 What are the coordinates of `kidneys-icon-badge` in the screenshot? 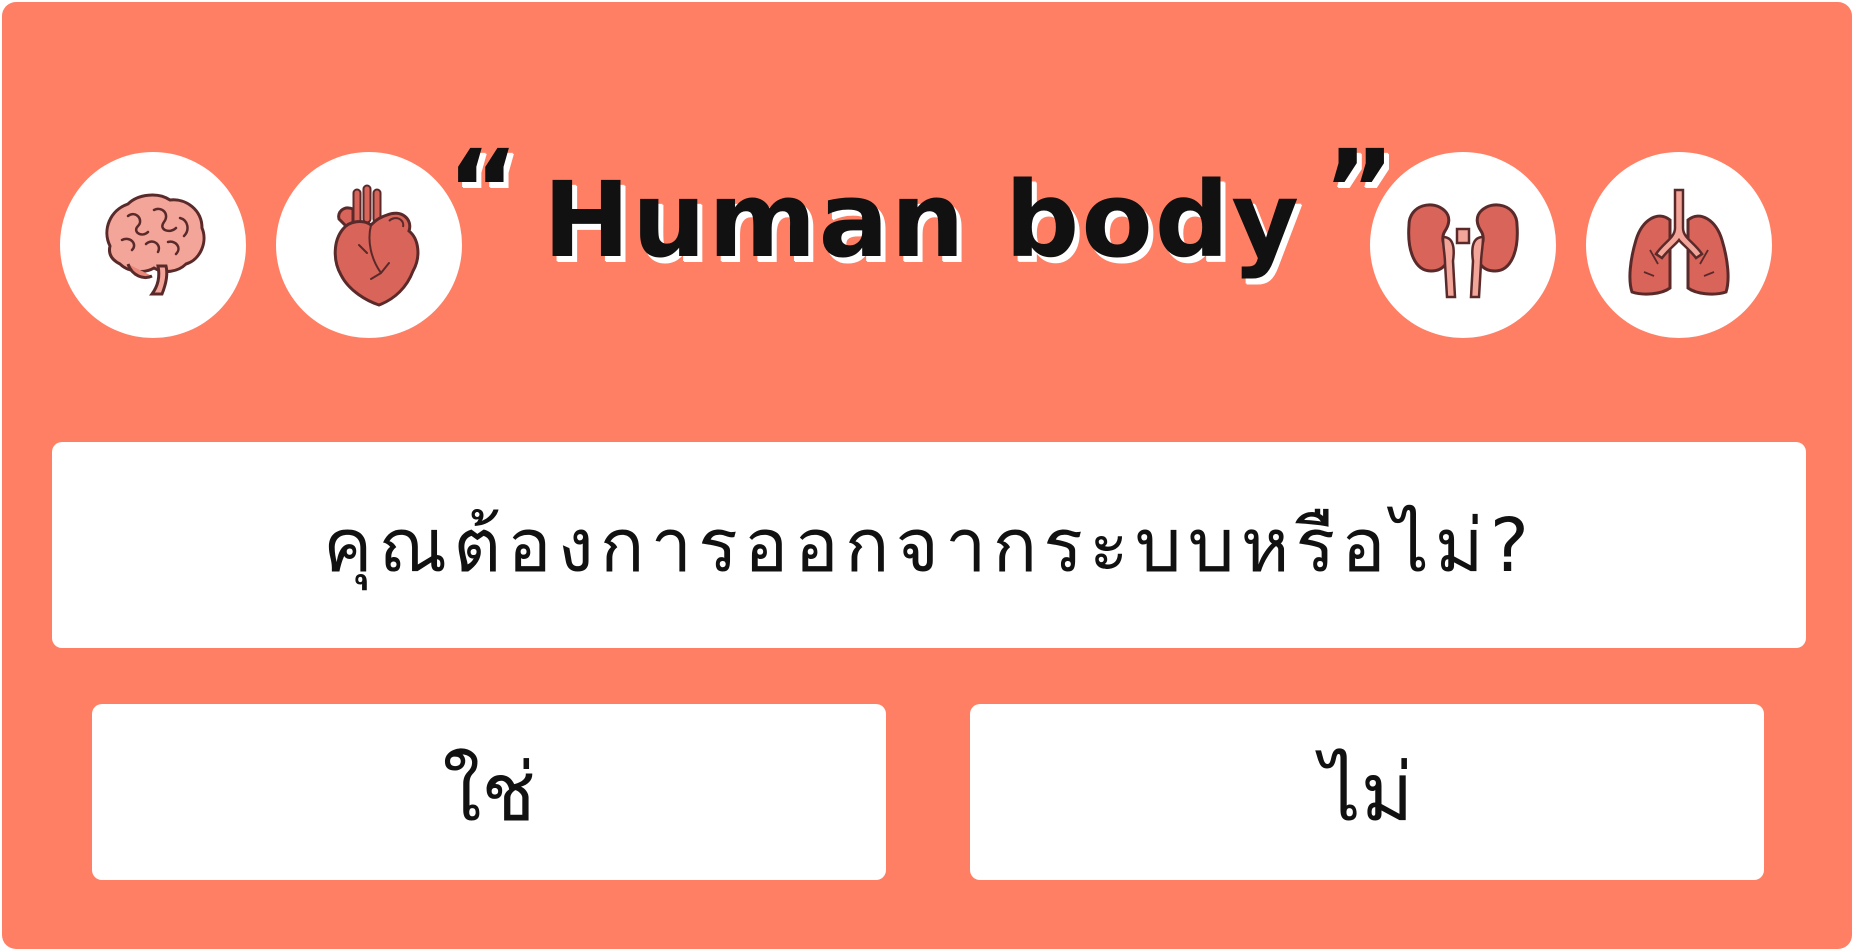 It's located at (1463, 245).